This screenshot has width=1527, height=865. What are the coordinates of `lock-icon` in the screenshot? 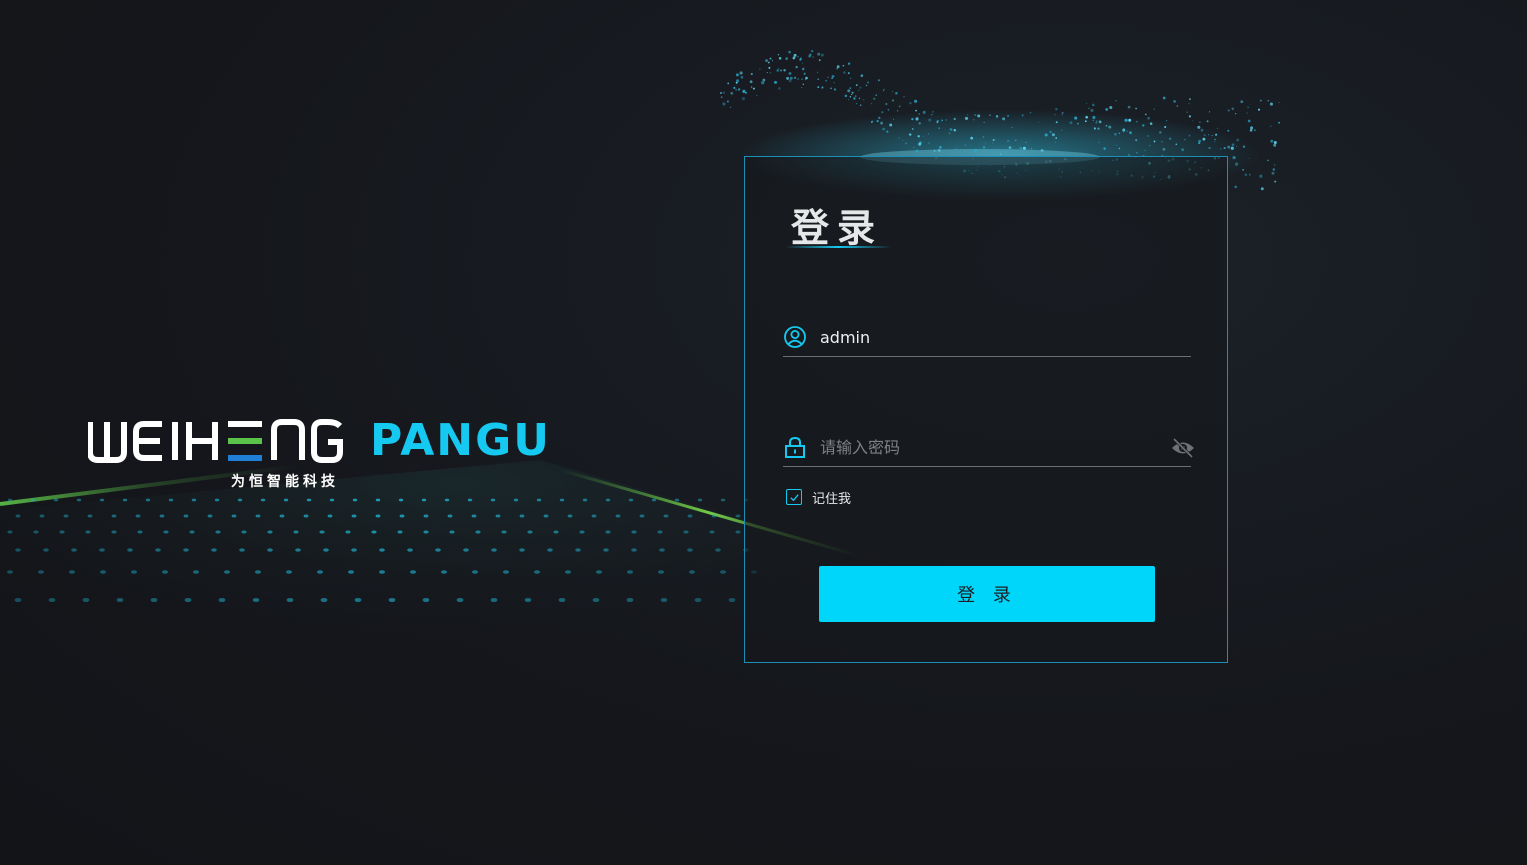 It's located at (795, 447).